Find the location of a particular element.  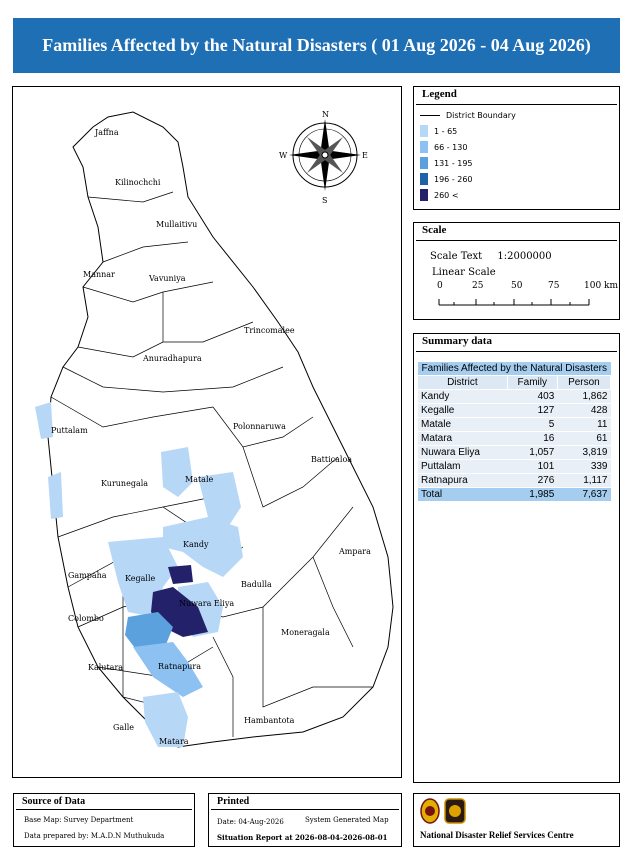

cell-person: 11 is located at coordinates (584, 424).